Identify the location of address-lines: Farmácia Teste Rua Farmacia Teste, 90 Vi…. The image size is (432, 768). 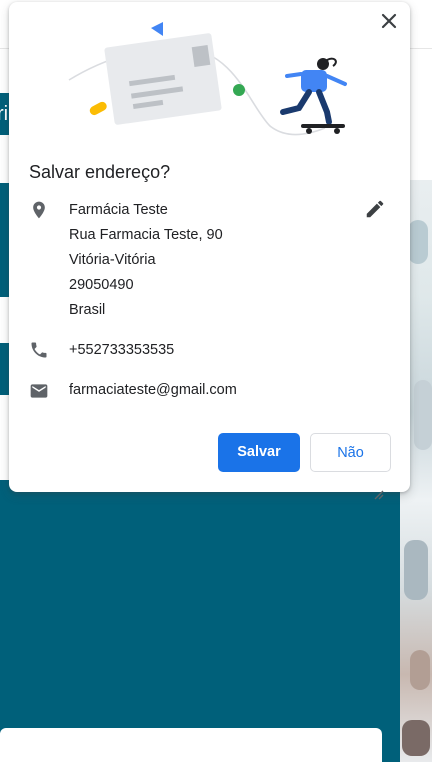
(146, 260).